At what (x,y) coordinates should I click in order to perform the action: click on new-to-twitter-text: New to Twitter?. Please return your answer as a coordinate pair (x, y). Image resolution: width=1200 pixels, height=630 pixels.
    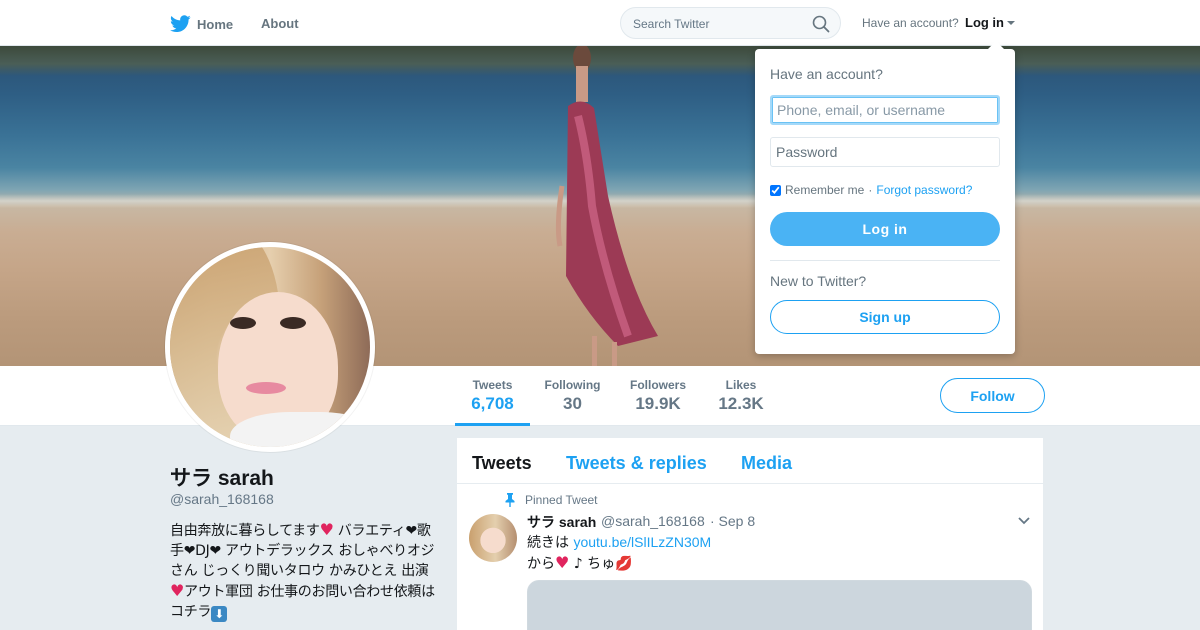
    Looking at the image, I should click on (818, 281).